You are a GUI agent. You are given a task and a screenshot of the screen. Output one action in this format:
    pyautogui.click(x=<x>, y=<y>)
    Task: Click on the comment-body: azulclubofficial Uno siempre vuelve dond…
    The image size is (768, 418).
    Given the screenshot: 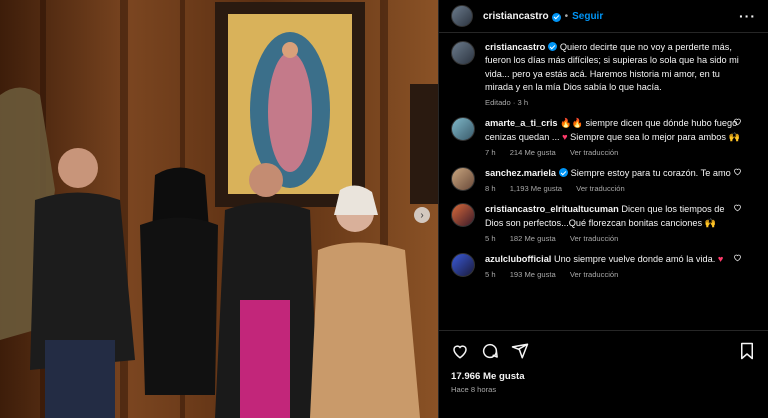 What is the action you would take?
    pyautogui.click(x=620, y=266)
    